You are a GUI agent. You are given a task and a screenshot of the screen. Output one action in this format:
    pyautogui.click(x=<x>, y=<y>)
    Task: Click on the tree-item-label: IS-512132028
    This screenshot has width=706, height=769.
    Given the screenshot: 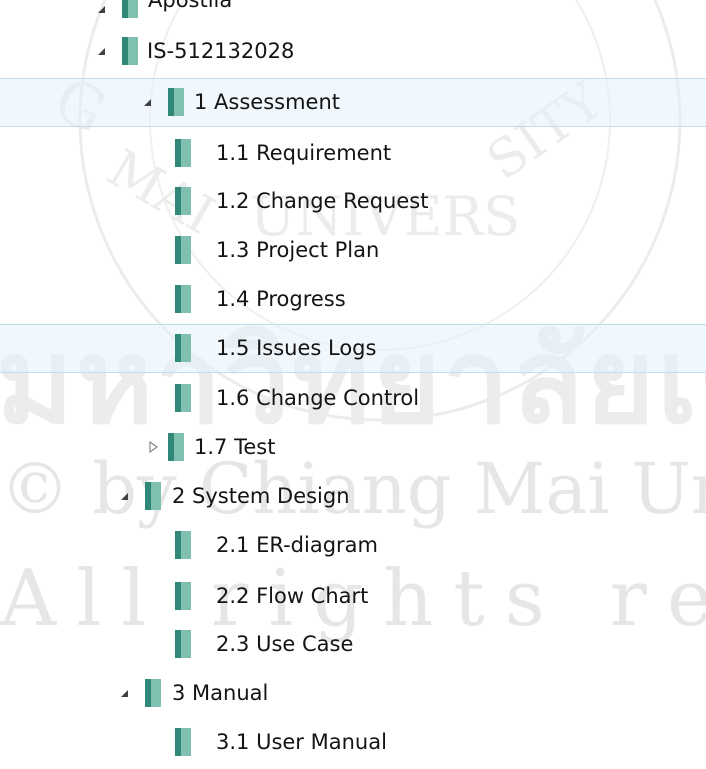 What is the action you would take?
    pyautogui.click(x=221, y=51)
    